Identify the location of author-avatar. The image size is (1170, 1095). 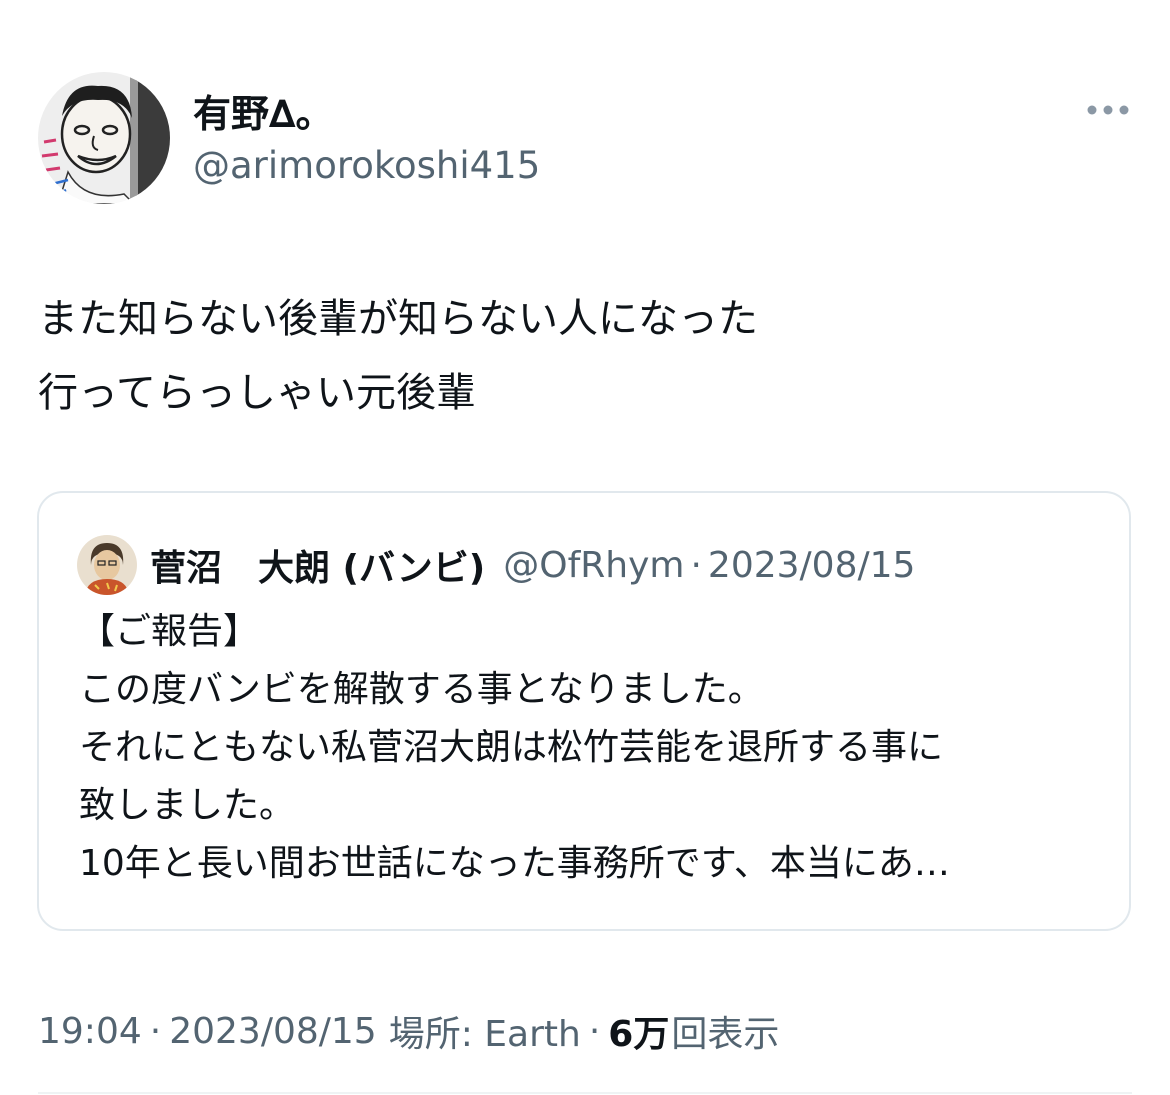
(104, 138).